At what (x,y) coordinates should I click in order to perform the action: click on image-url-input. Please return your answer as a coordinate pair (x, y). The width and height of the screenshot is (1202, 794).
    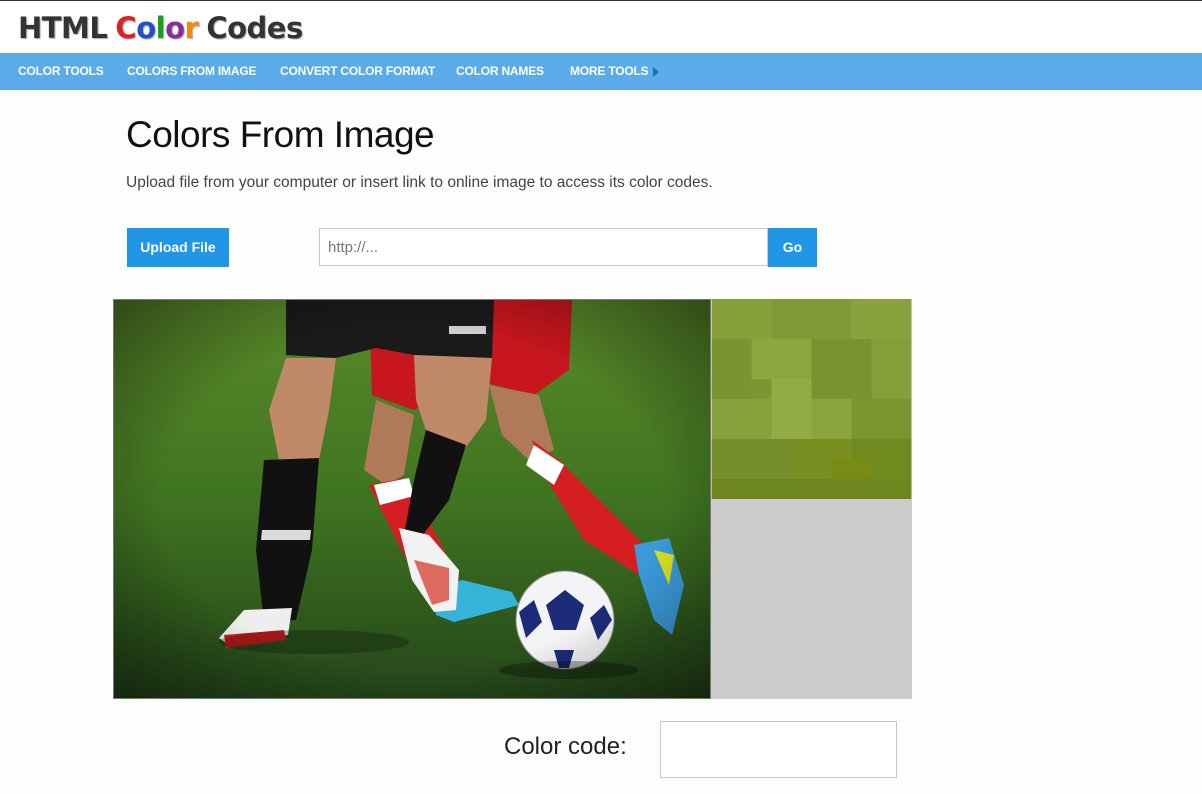
    Looking at the image, I should click on (543, 247).